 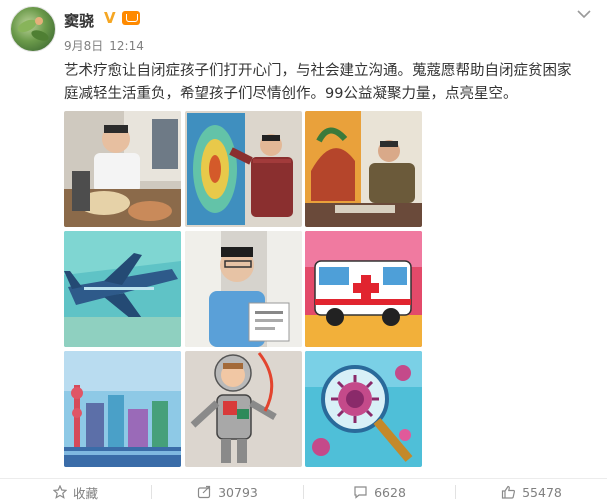 I want to click on photo-boy-with-certificate, so click(x=243, y=289).